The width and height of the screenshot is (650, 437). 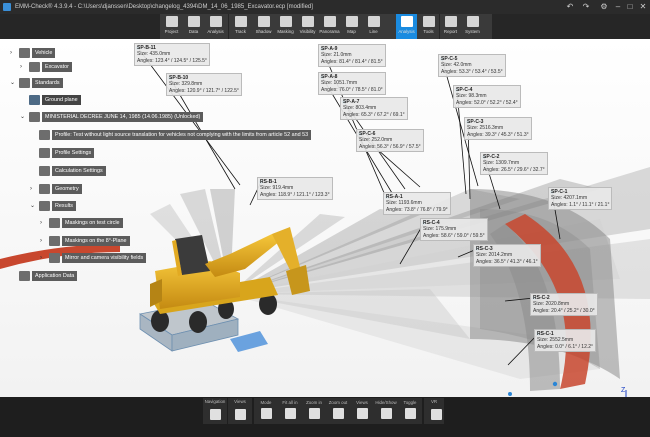 I want to click on tree-item: ⌄ Standards, so click(x=36, y=82).